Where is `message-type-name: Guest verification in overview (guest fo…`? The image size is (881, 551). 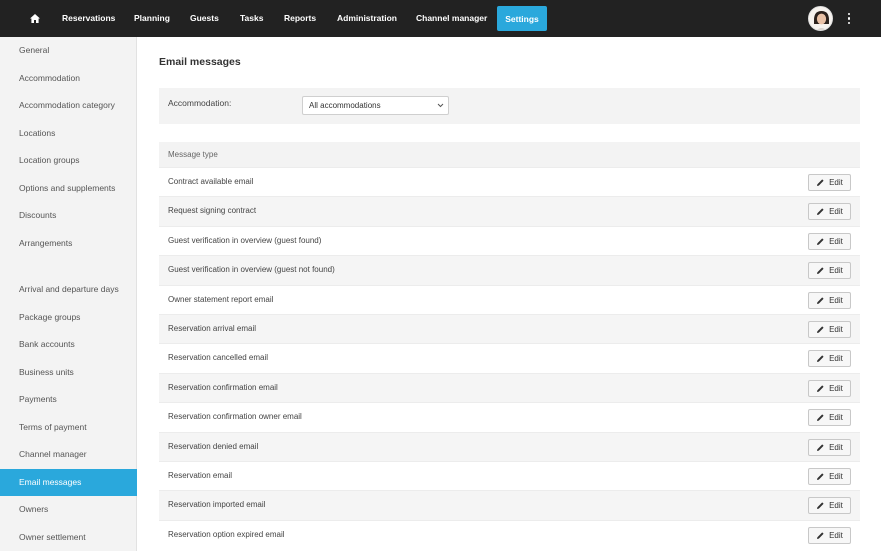 message-type-name: Guest verification in overview (guest fo… is located at coordinates (245, 240).